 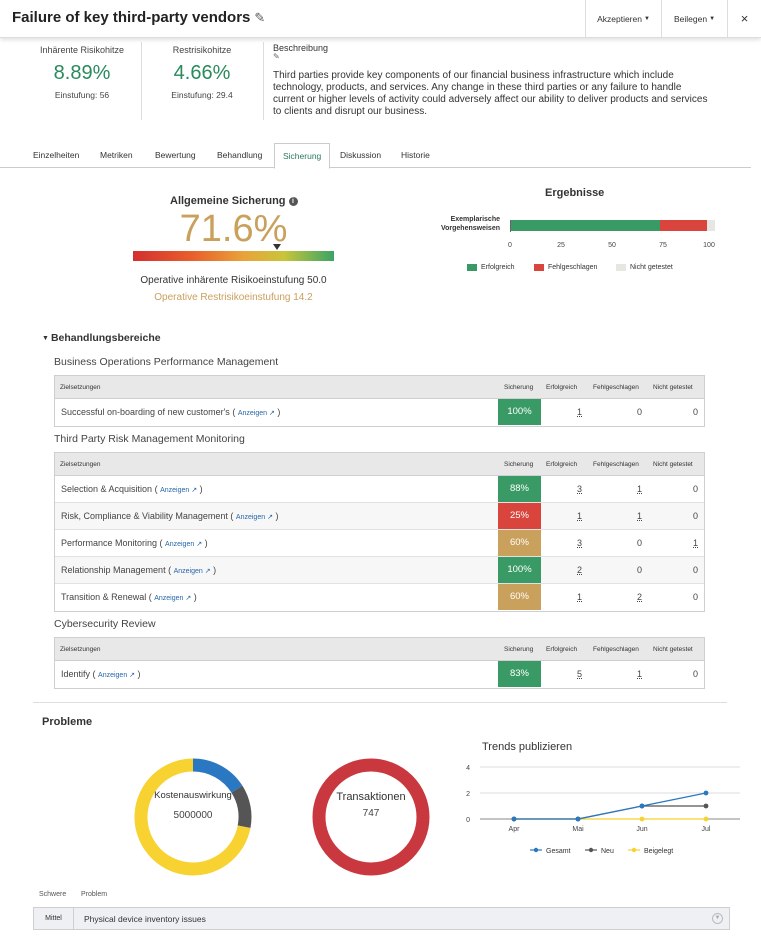 What do you see at coordinates (510, 226) in the screenshot?
I see `results-axis` at bounding box center [510, 226].